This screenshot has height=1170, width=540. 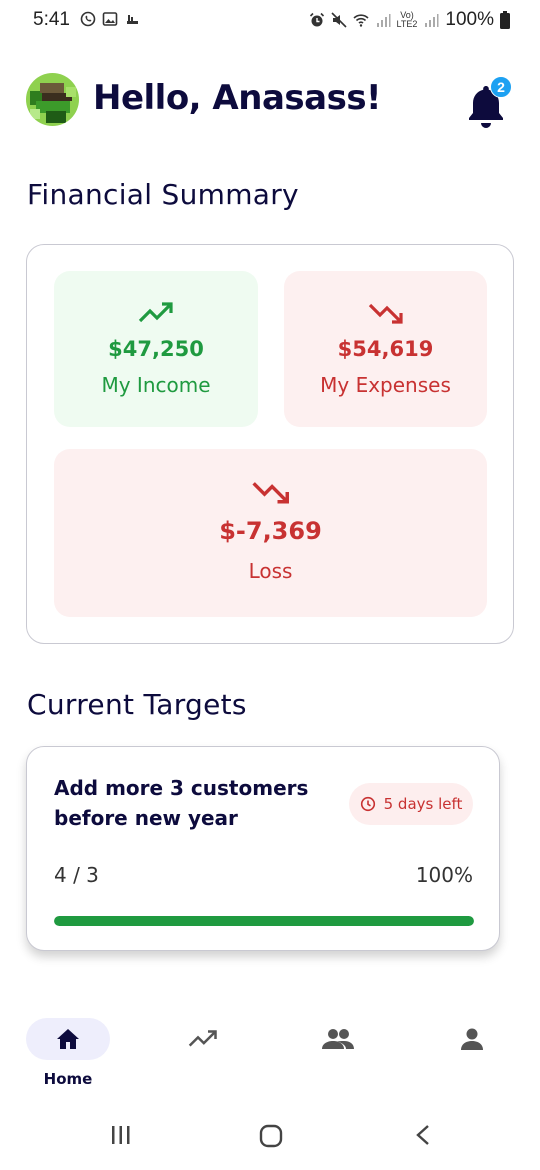 I want to click on deadline-text: 5 days left, so click(x=423, y=804).